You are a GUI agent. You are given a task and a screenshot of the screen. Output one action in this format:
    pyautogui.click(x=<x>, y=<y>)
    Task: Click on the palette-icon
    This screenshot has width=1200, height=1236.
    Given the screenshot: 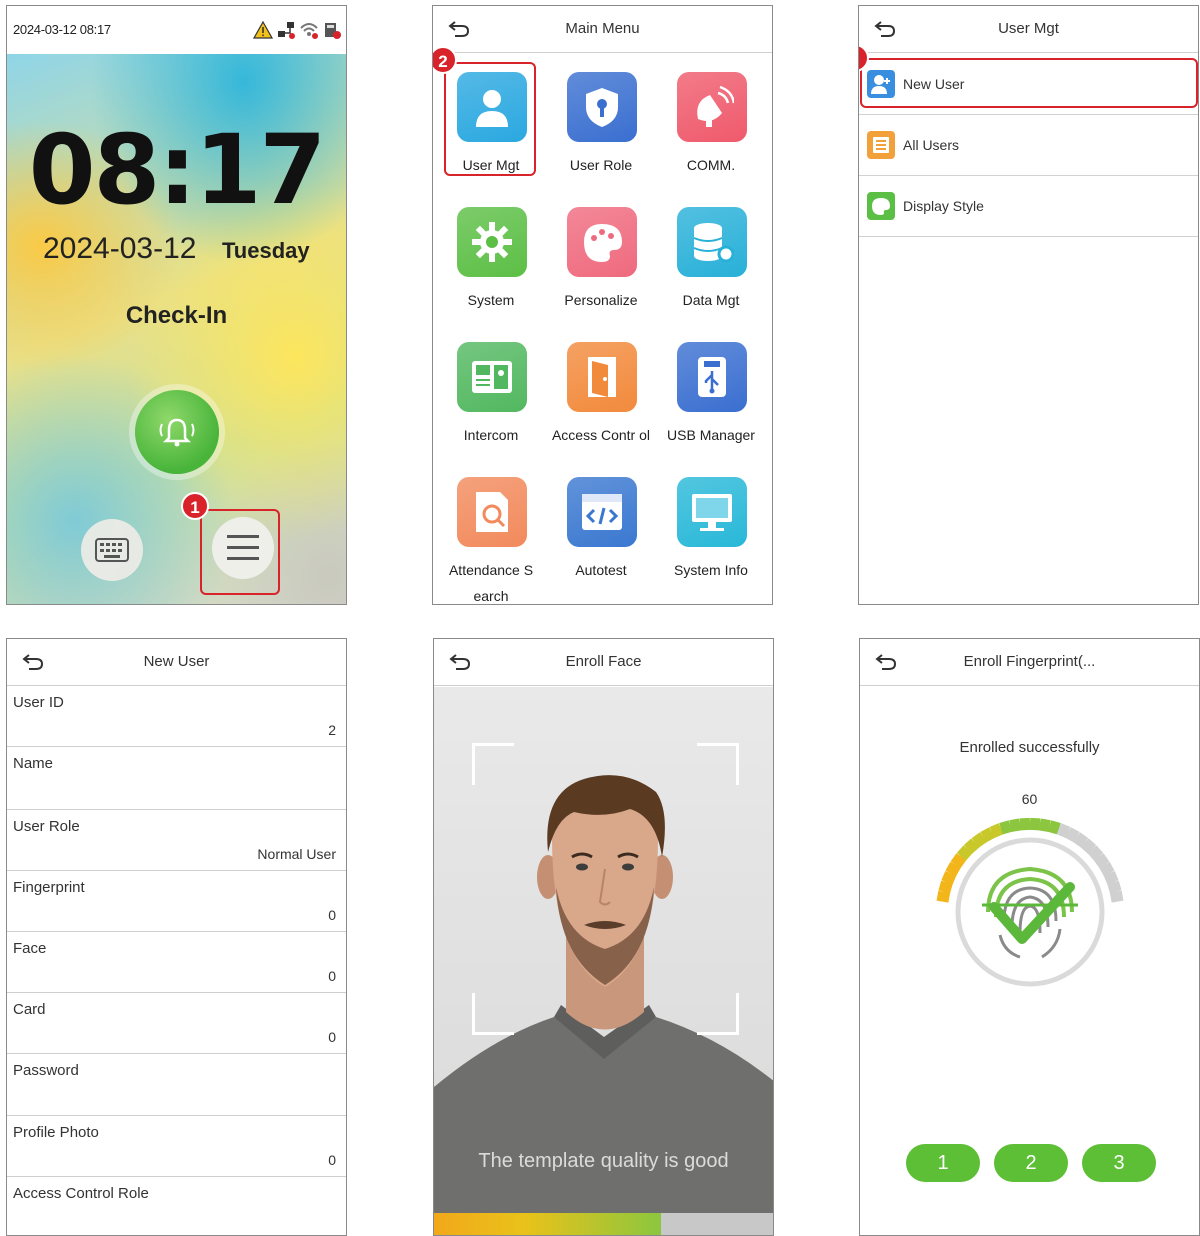 What is the action you would take?
    pyautogui.click(x=602, y=242)
    